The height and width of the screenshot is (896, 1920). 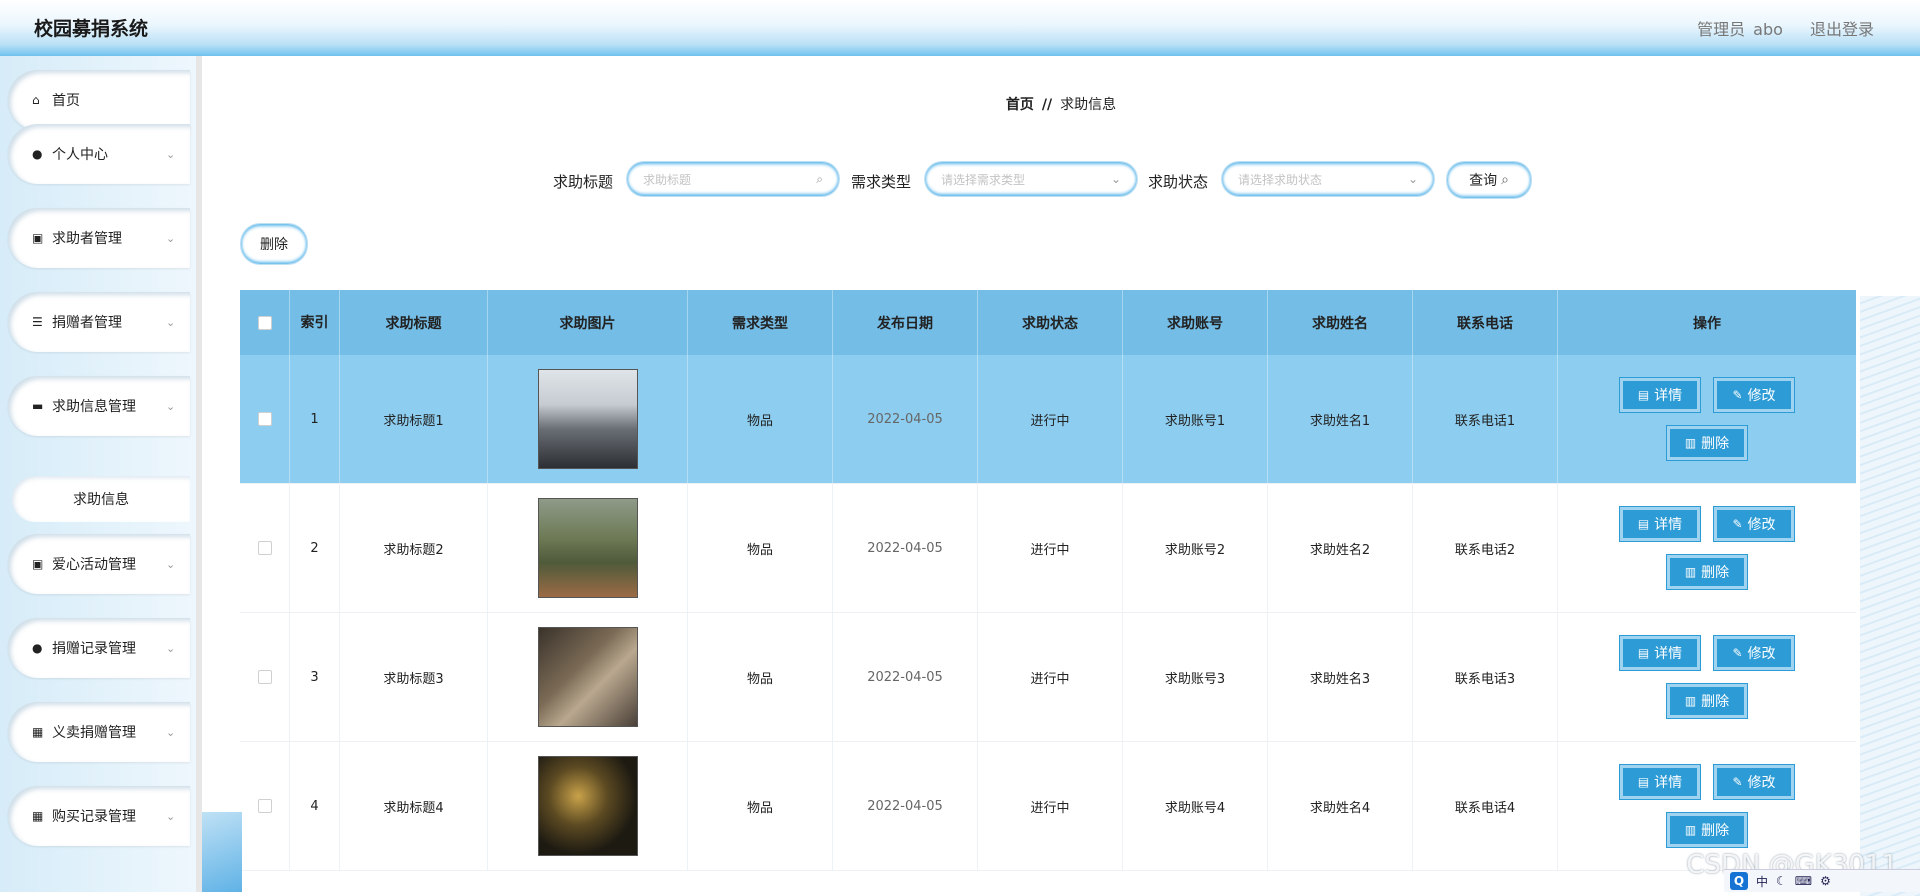 I want to click on keyboard-icon: ⌨, so click(x=1803, y=881).